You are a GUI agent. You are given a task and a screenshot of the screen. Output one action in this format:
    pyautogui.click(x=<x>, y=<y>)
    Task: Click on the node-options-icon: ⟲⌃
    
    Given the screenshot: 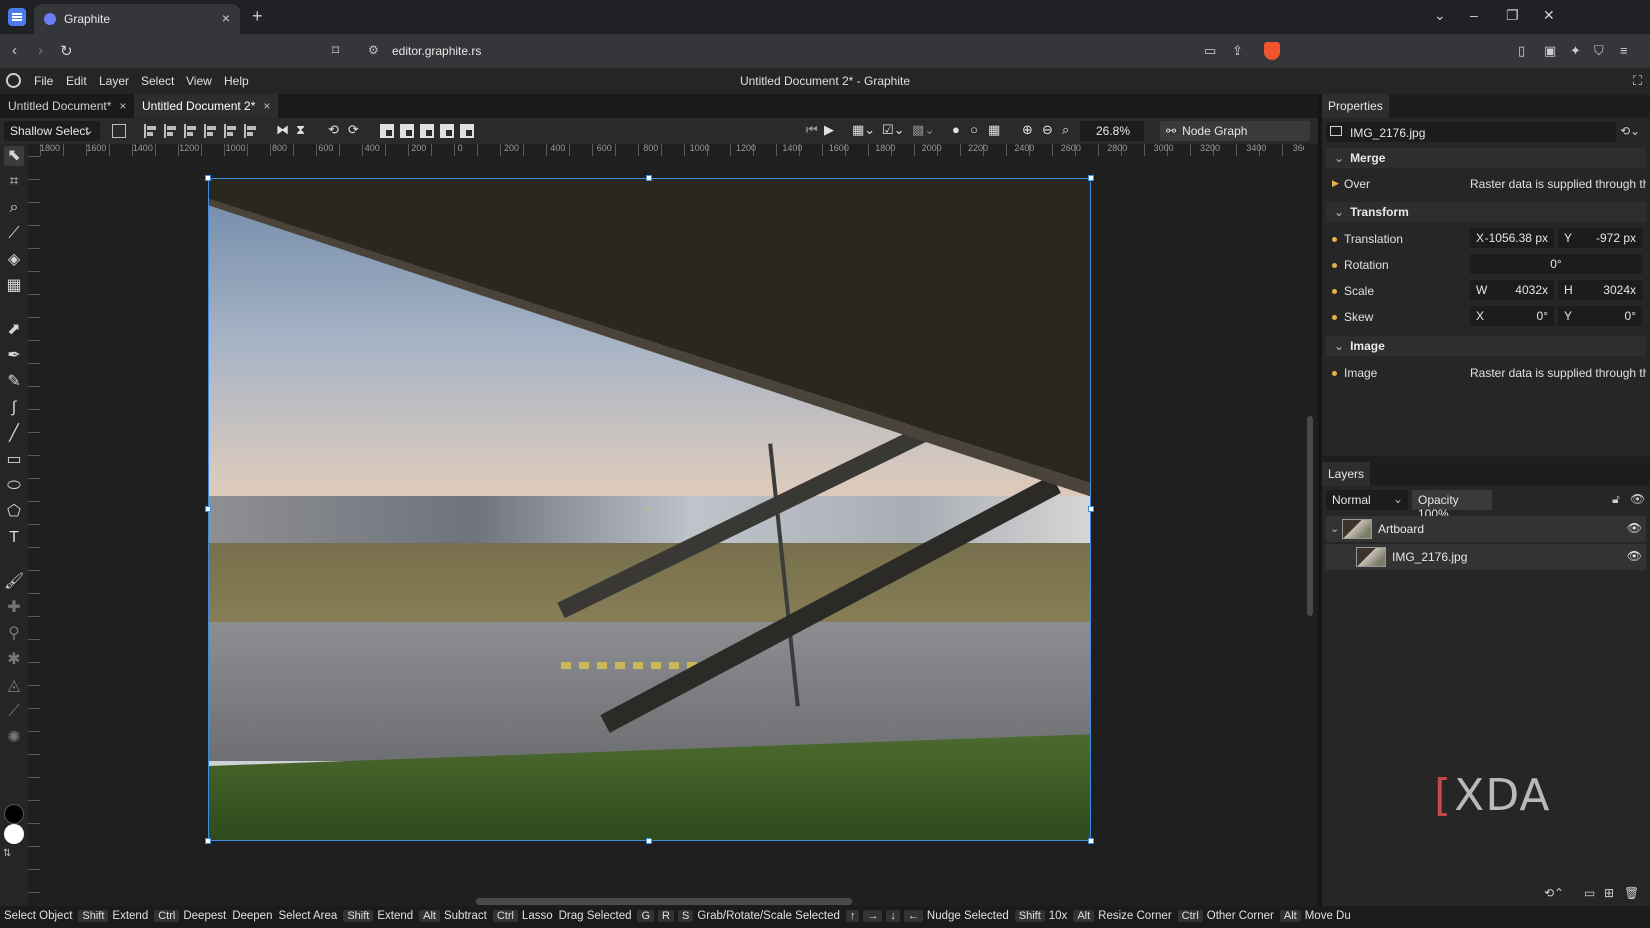 What is the action you would take?
    pyautogui.click(x=1554, y=893)
    